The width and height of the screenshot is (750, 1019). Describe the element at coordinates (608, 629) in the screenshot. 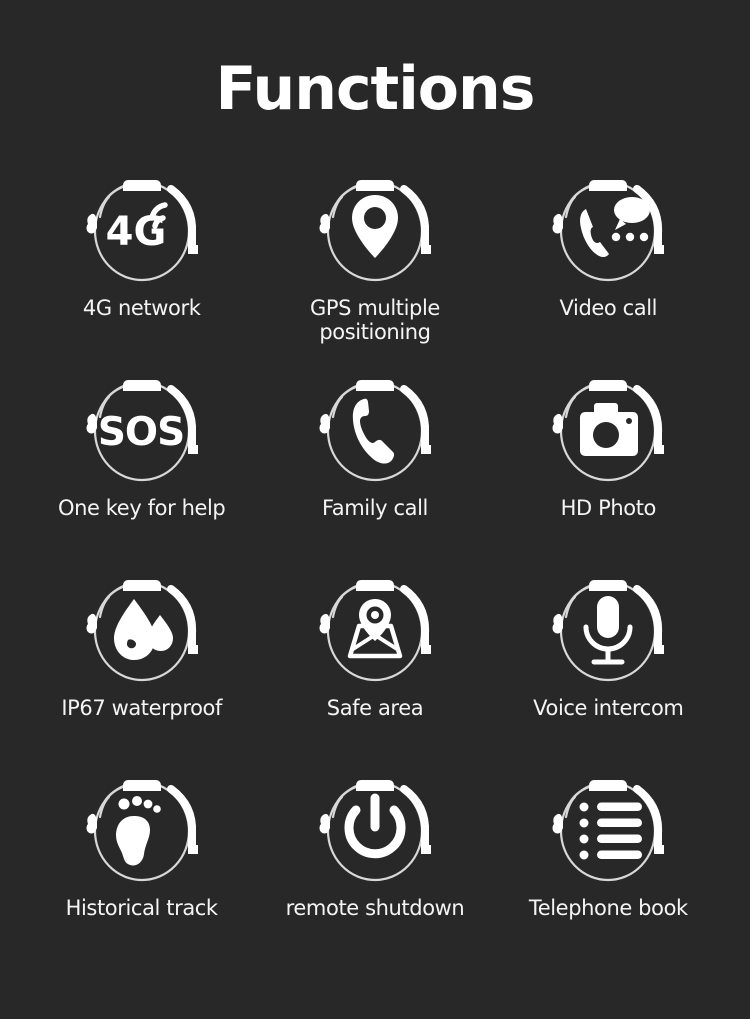

I see `microphone-icon` at that location.